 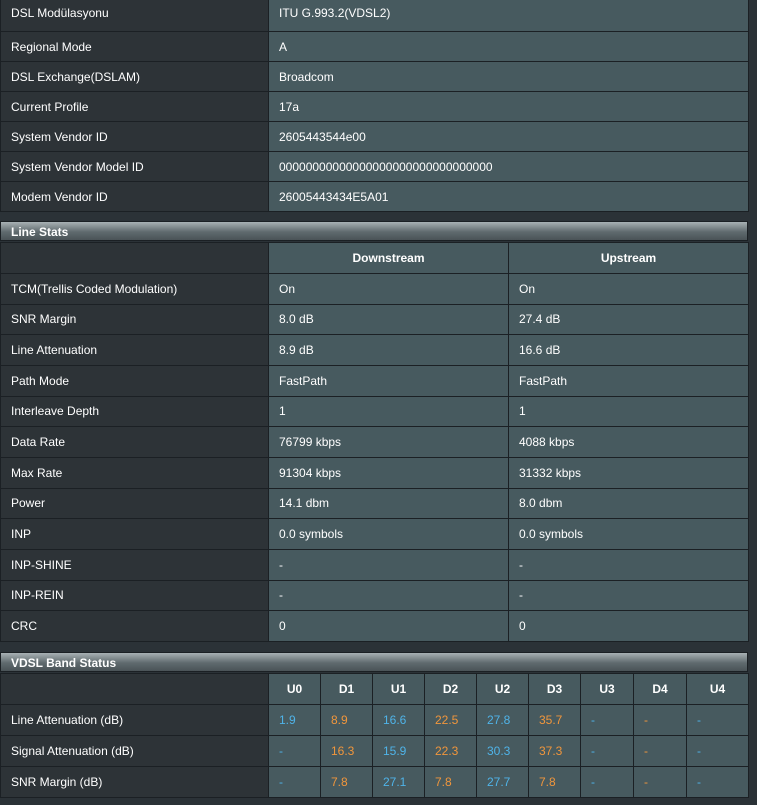 I want to click on band-value: 1.9, so click(x=294, y=720).